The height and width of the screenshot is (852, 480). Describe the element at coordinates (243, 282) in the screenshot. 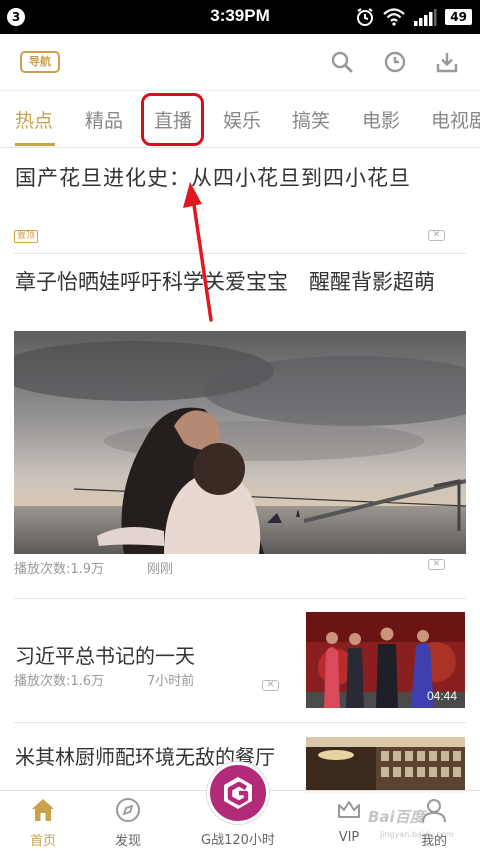

I see `video-title: 章子怡晒娃呼吁科学关爱宝宝 醒醒背影超萌` at that location.